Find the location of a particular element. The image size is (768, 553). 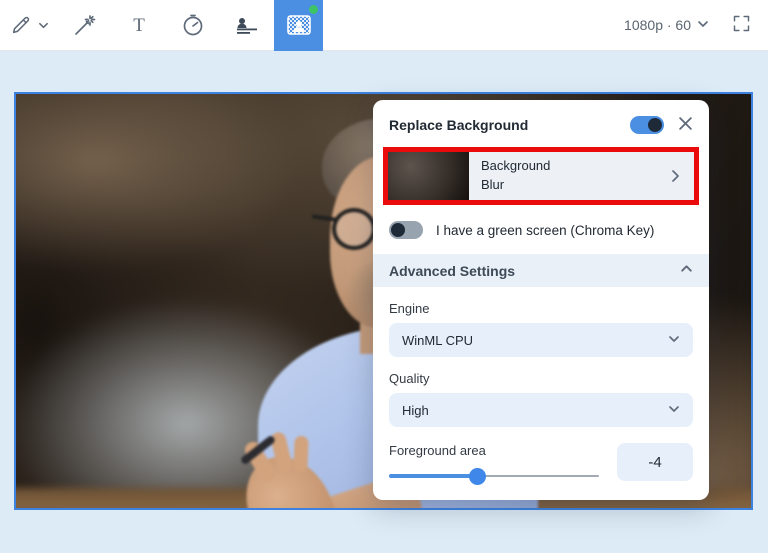

fullscreen-icon is located at coordinates (741, 25).